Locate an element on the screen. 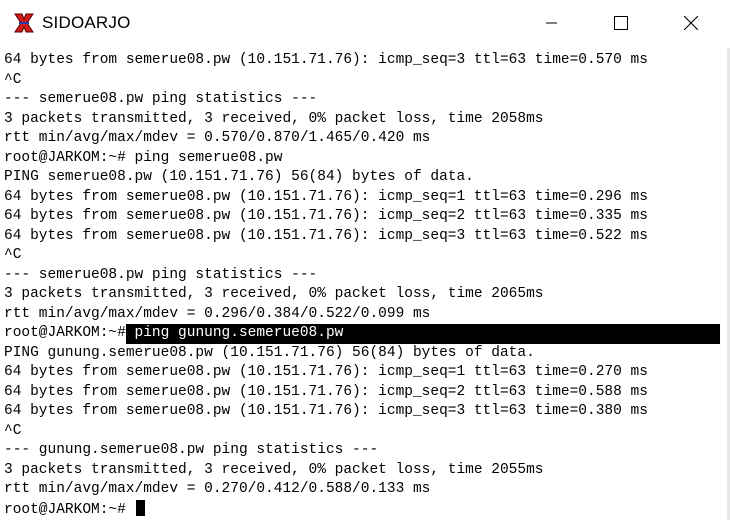 Image resolution: width=730 pixels, height=520 pixels. putty-app-icon is located at coordinates (24, 23).